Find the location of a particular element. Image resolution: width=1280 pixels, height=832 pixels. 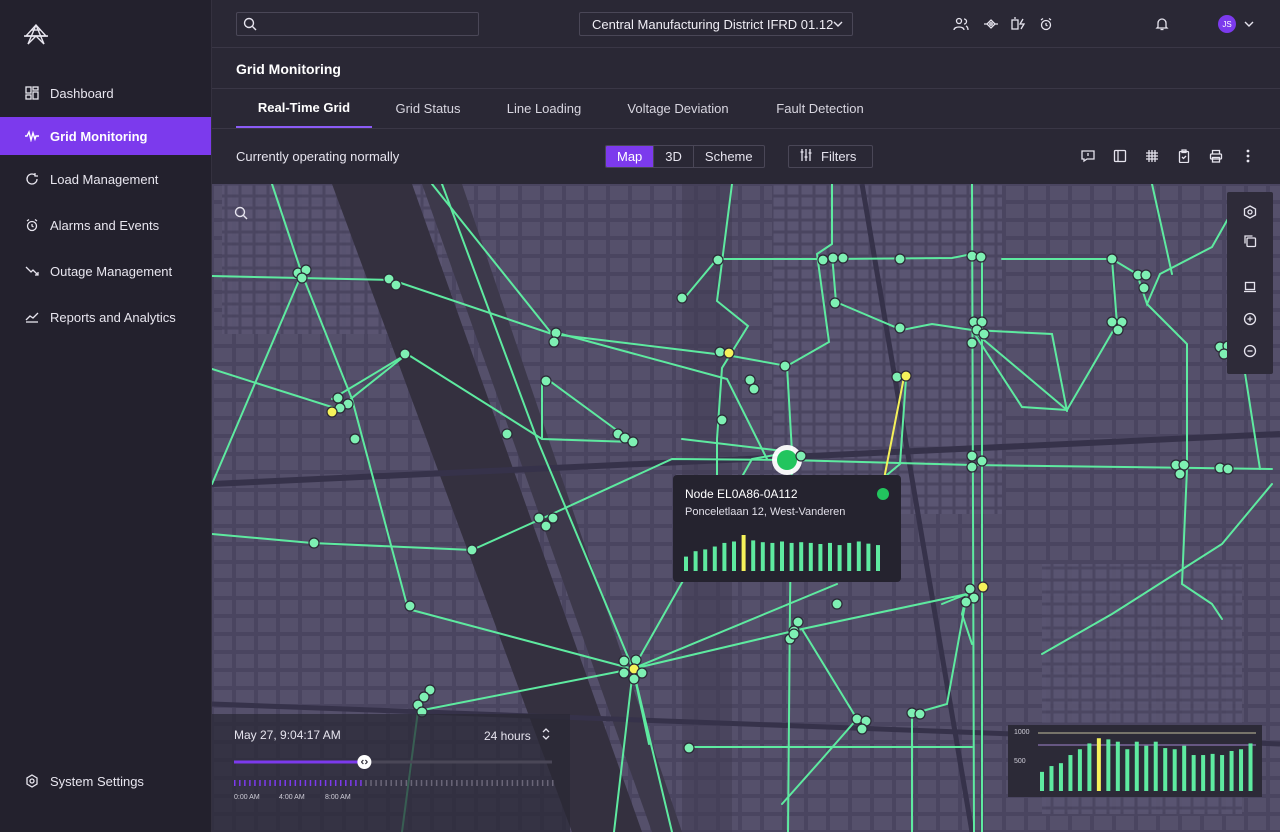

sidebar-item-label: System Settings is located at coordinates (97, 781).